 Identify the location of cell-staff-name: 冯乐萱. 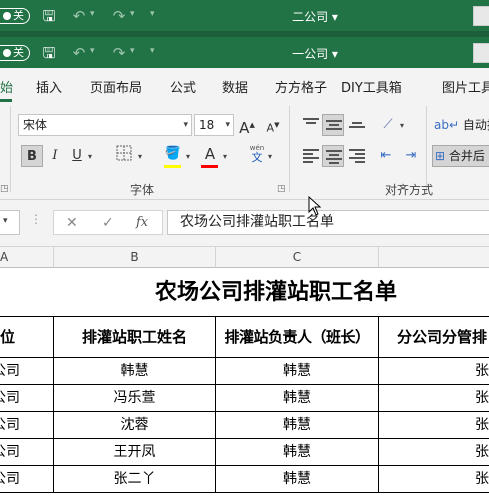
(135, 398).